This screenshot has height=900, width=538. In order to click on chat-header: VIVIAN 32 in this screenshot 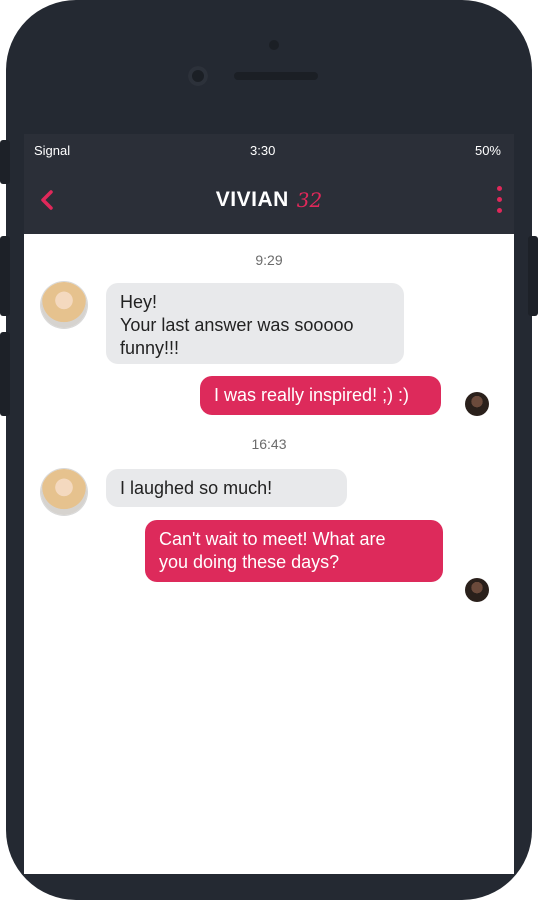, I will do `click(269, 200)`.